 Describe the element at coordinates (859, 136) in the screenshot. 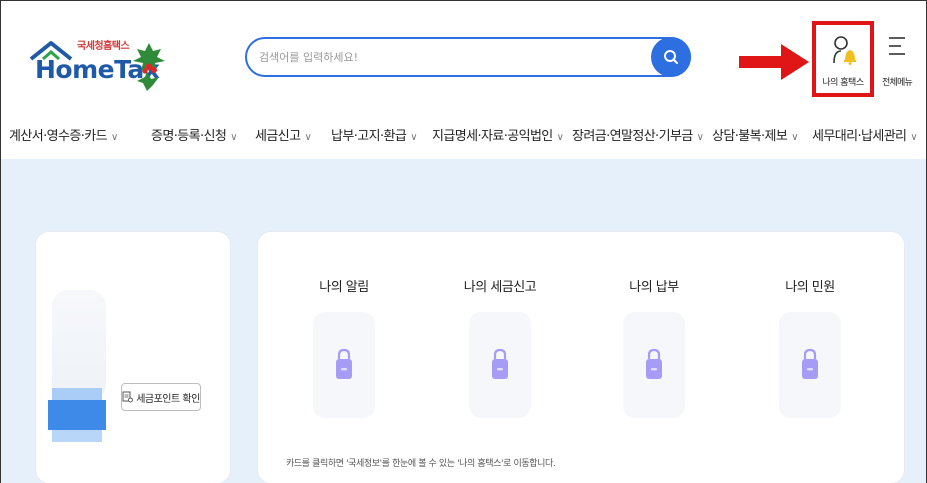

I see `nav-item-label: 세무대리·납세관리` at that location.